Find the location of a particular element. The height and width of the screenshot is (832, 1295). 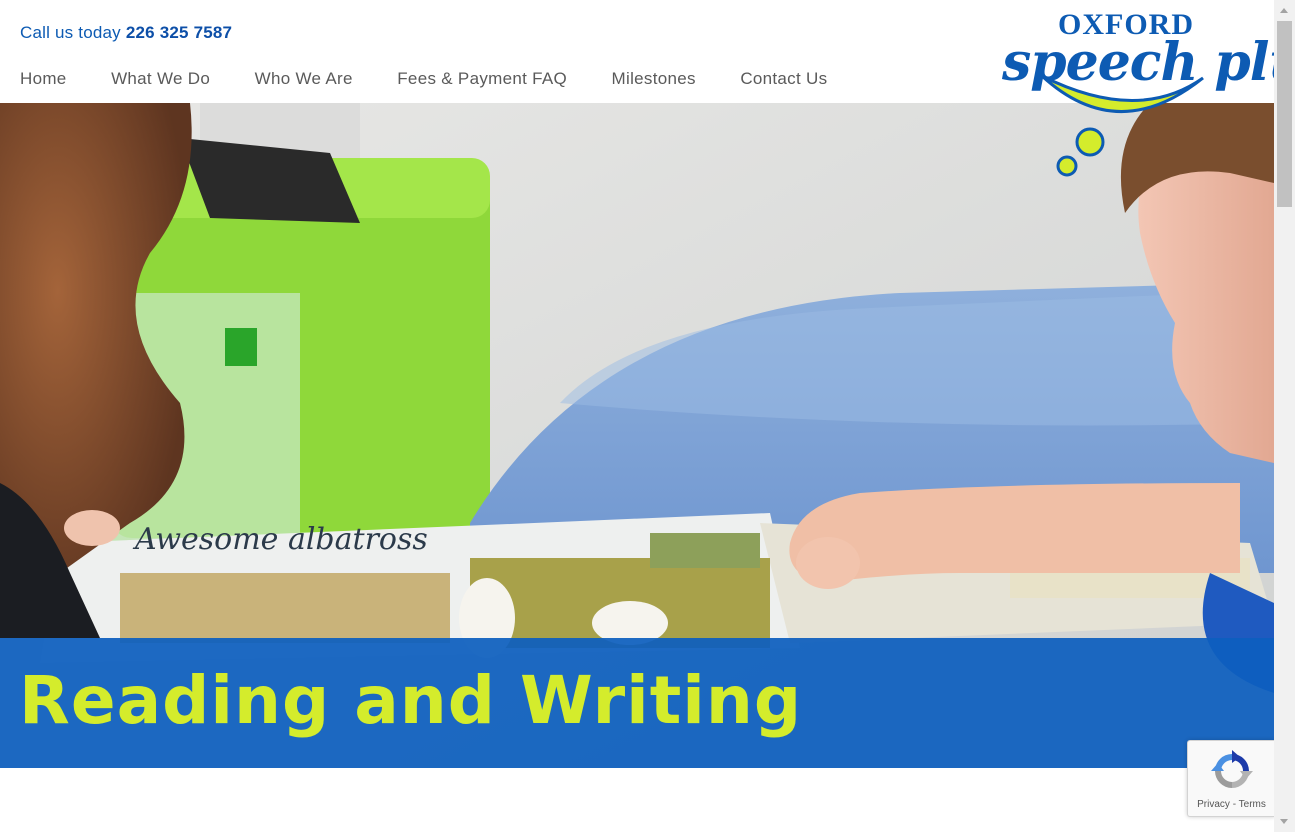

logo-speech-plus-text: speech plus is located at coordinates (1138, 62).